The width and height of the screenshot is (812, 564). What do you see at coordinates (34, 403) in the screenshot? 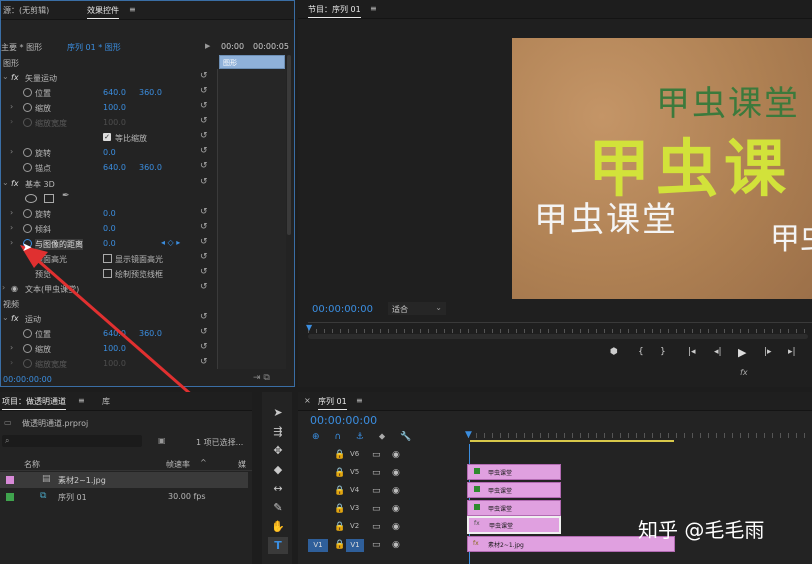
I see `tab-project: 项目：做透明通道` at bounding box center [34, 403].